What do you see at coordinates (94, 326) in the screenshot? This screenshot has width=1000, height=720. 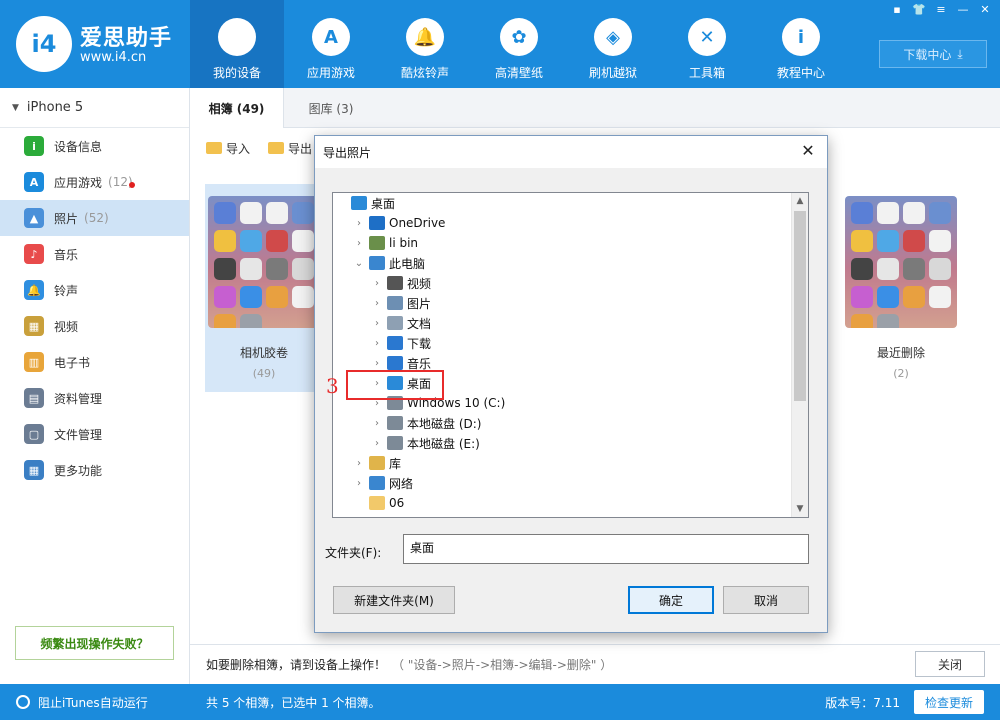 I see `sidebar-item-5: ▦ 视频` at bounding box center [94, 326].